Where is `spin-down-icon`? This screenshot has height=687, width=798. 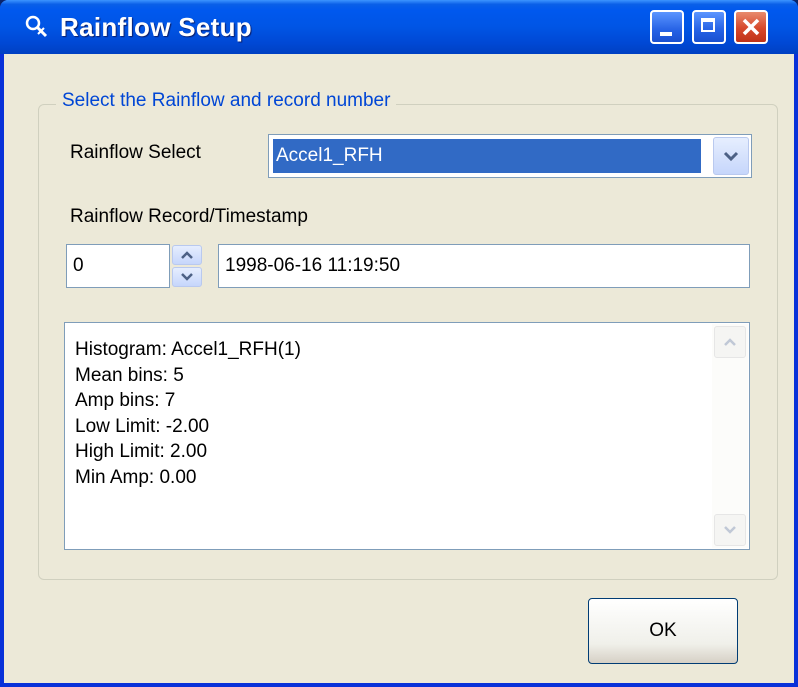 spin-down-icon is located at coordinates (187, 277).